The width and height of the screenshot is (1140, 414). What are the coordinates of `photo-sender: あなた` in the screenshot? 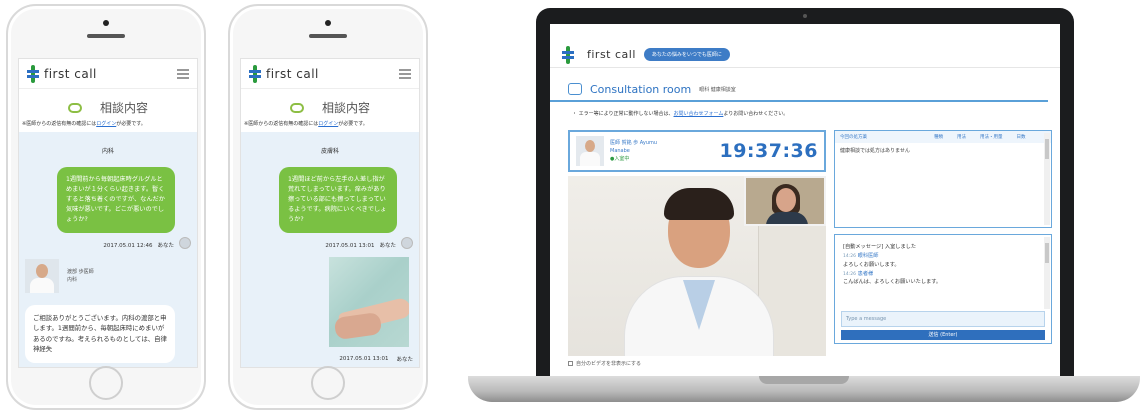 It's located at (404, 359).